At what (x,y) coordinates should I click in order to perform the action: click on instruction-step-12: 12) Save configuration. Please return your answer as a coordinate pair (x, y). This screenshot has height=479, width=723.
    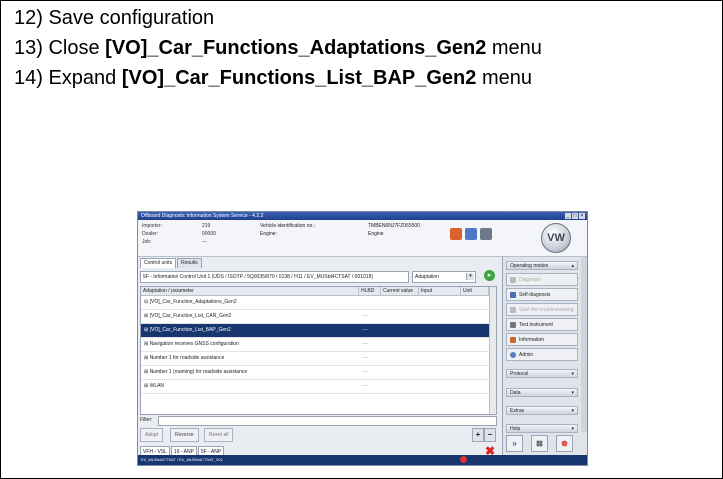
    Looking at the image, I should click on (114, 18).